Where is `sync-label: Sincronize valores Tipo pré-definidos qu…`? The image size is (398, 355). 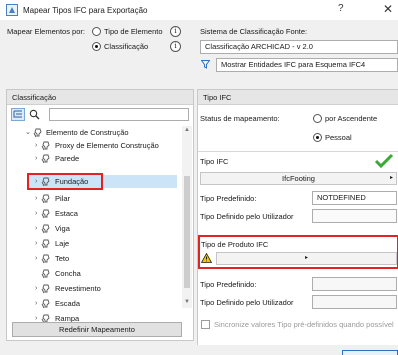 sync-label: Sincronize valores Tipo pré-definidos qu… is located at coordinates (304, 324).